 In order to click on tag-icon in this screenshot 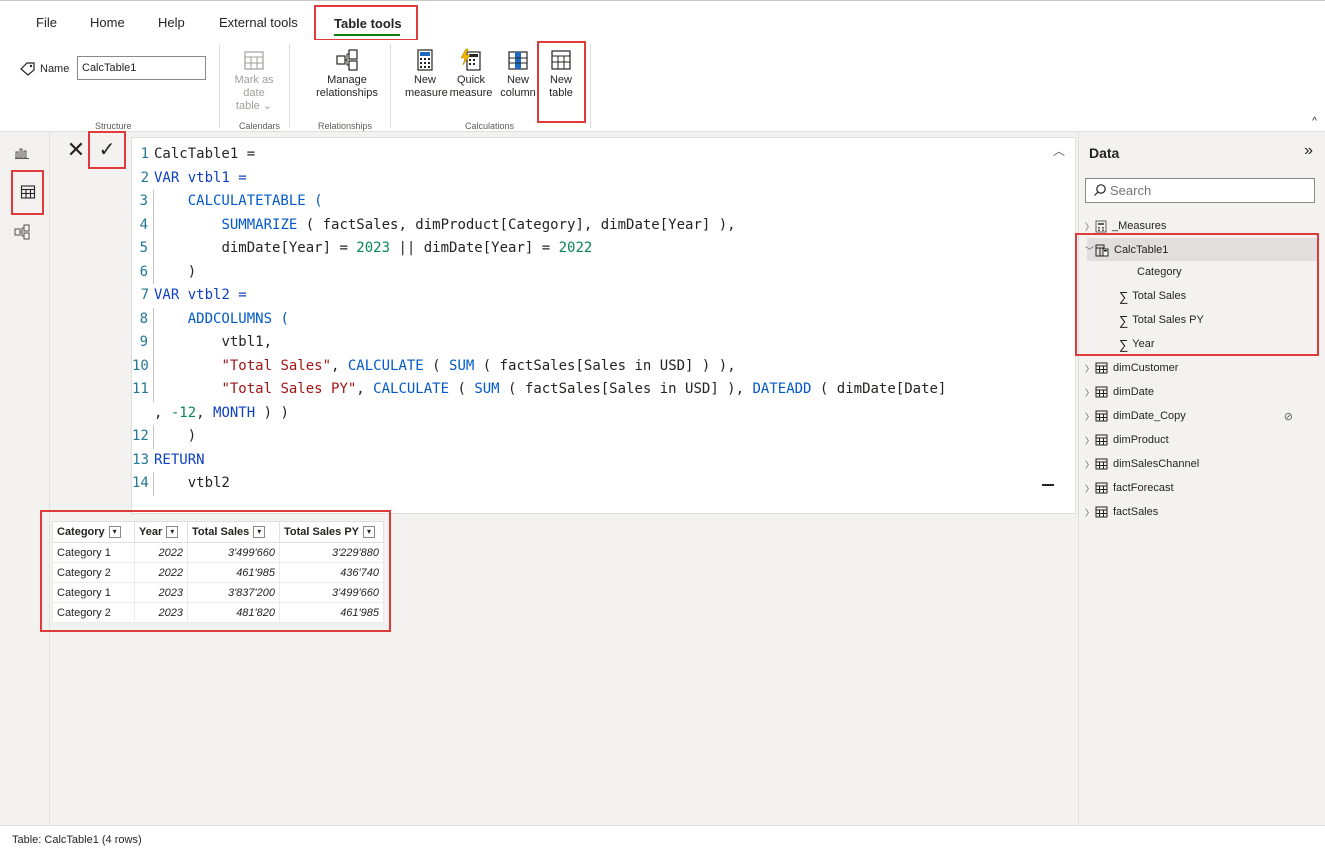, I will do `click(27, 69)`.